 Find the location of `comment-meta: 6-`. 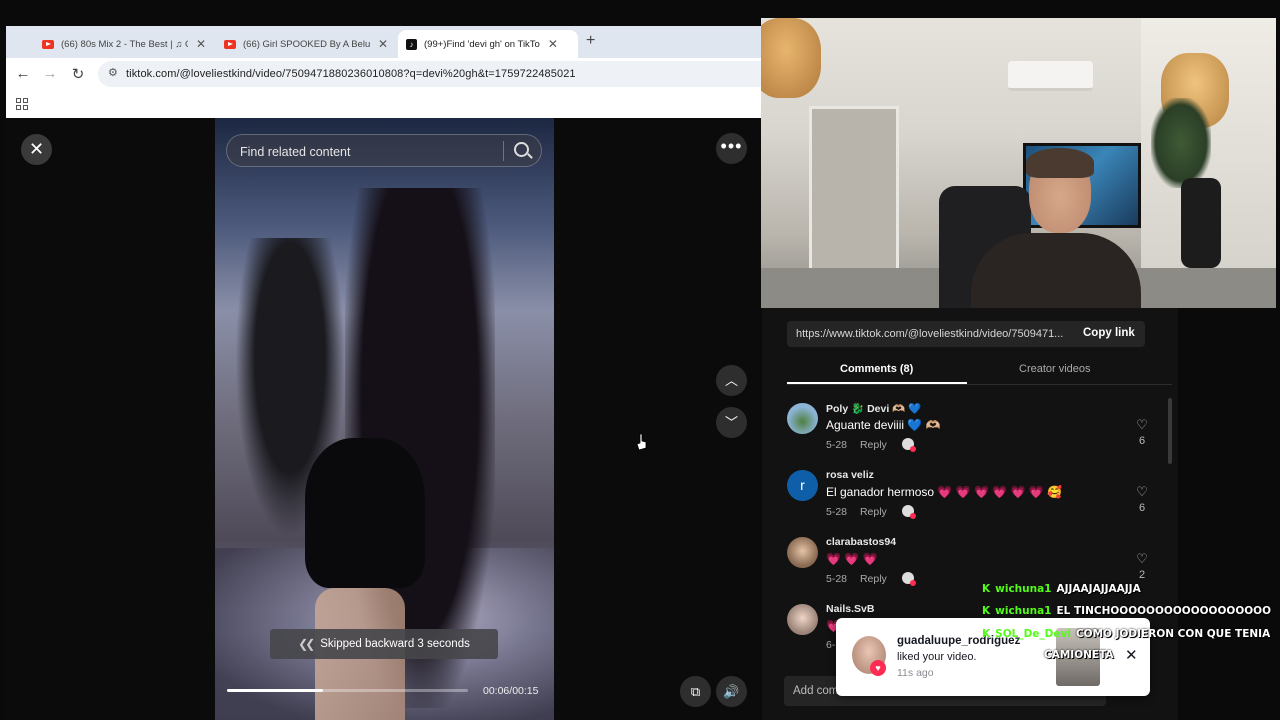

comment-meta: 6- is located at coordinates (830, 645).